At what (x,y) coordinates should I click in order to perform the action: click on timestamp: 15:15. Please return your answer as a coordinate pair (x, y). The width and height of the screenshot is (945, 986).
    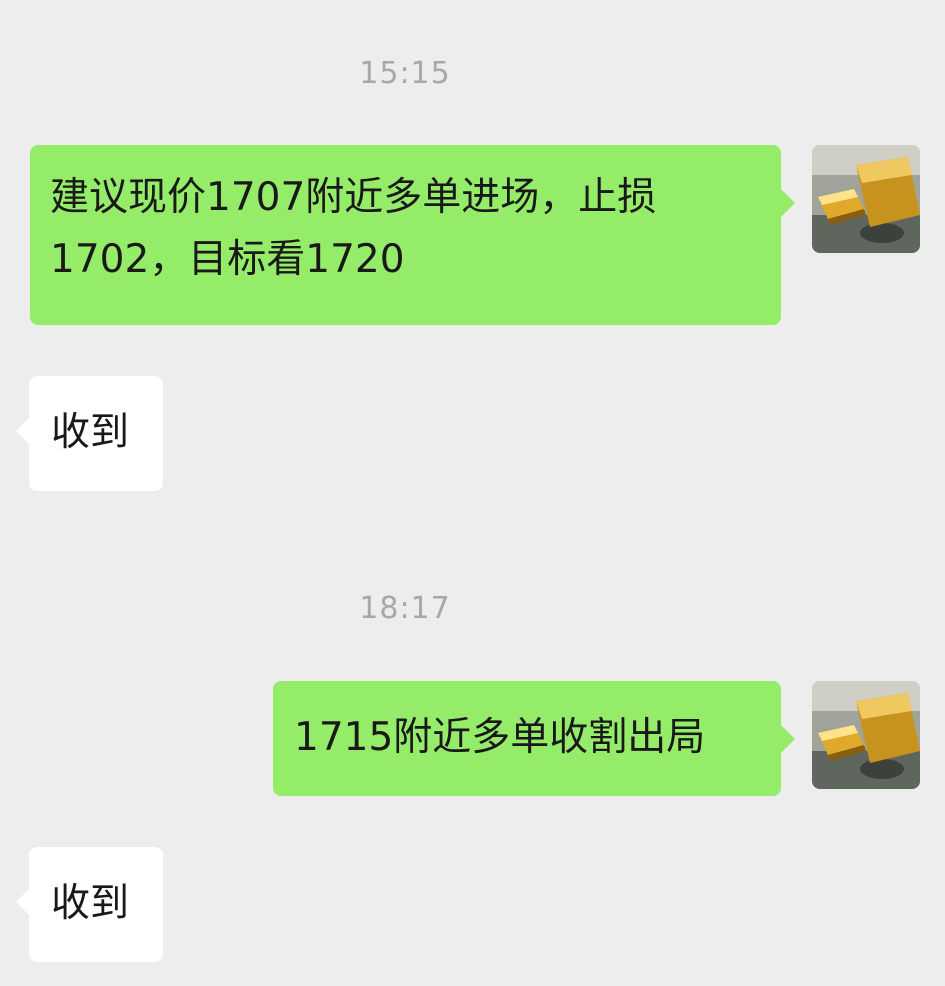
    Looking at the image, I should click on (405, 73).